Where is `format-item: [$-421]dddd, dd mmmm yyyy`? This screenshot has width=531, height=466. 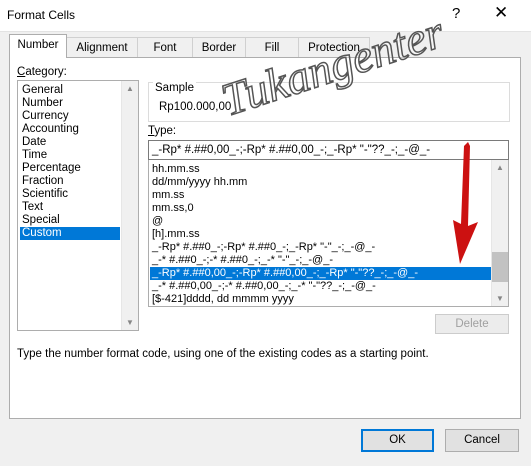 format-item: [$-421]dddd, dd mmmm yyyy is located at coordinates (223, 299).